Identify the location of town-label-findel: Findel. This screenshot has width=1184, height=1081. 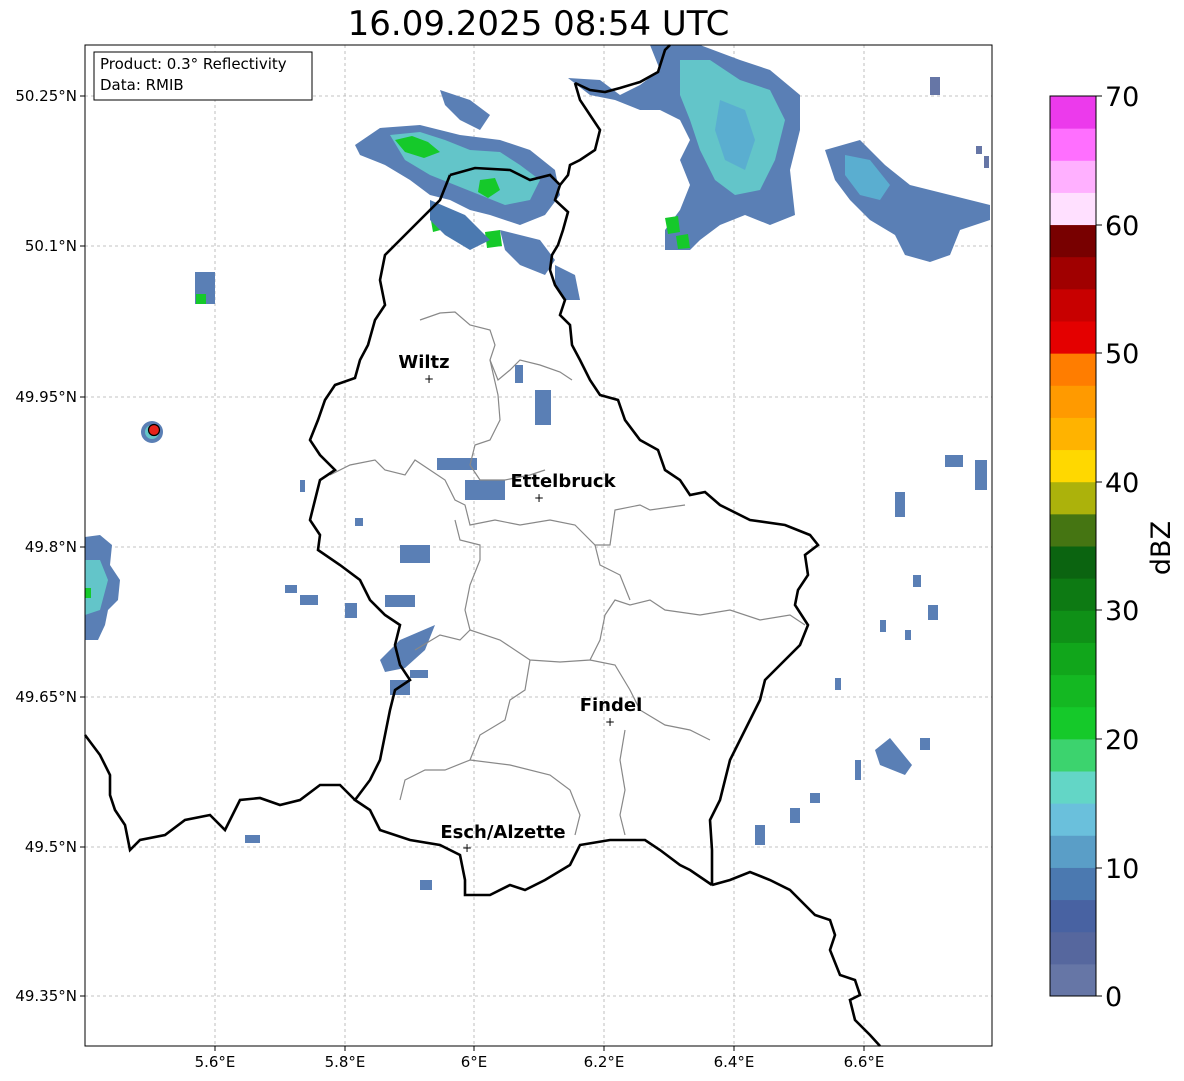
(611, 705).